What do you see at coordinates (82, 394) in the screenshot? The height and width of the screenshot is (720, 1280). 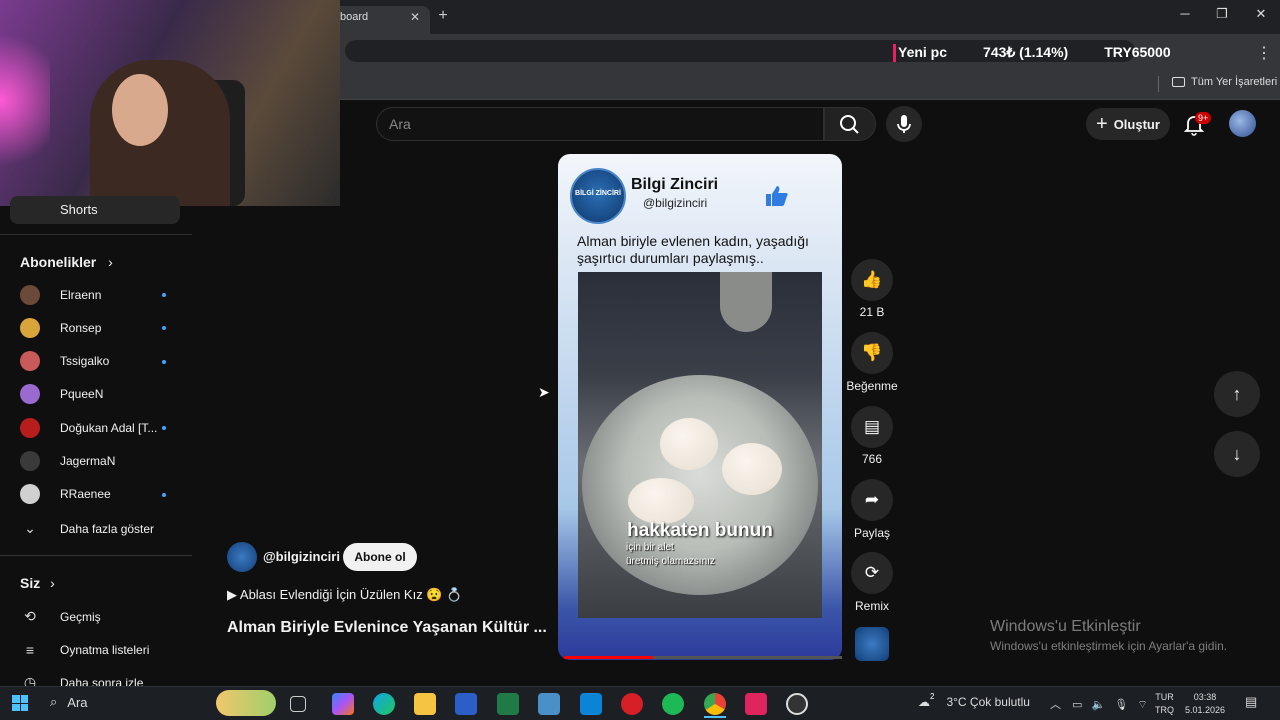 I see `subscription-label: PqueeN` at bounding box center [82, 394].